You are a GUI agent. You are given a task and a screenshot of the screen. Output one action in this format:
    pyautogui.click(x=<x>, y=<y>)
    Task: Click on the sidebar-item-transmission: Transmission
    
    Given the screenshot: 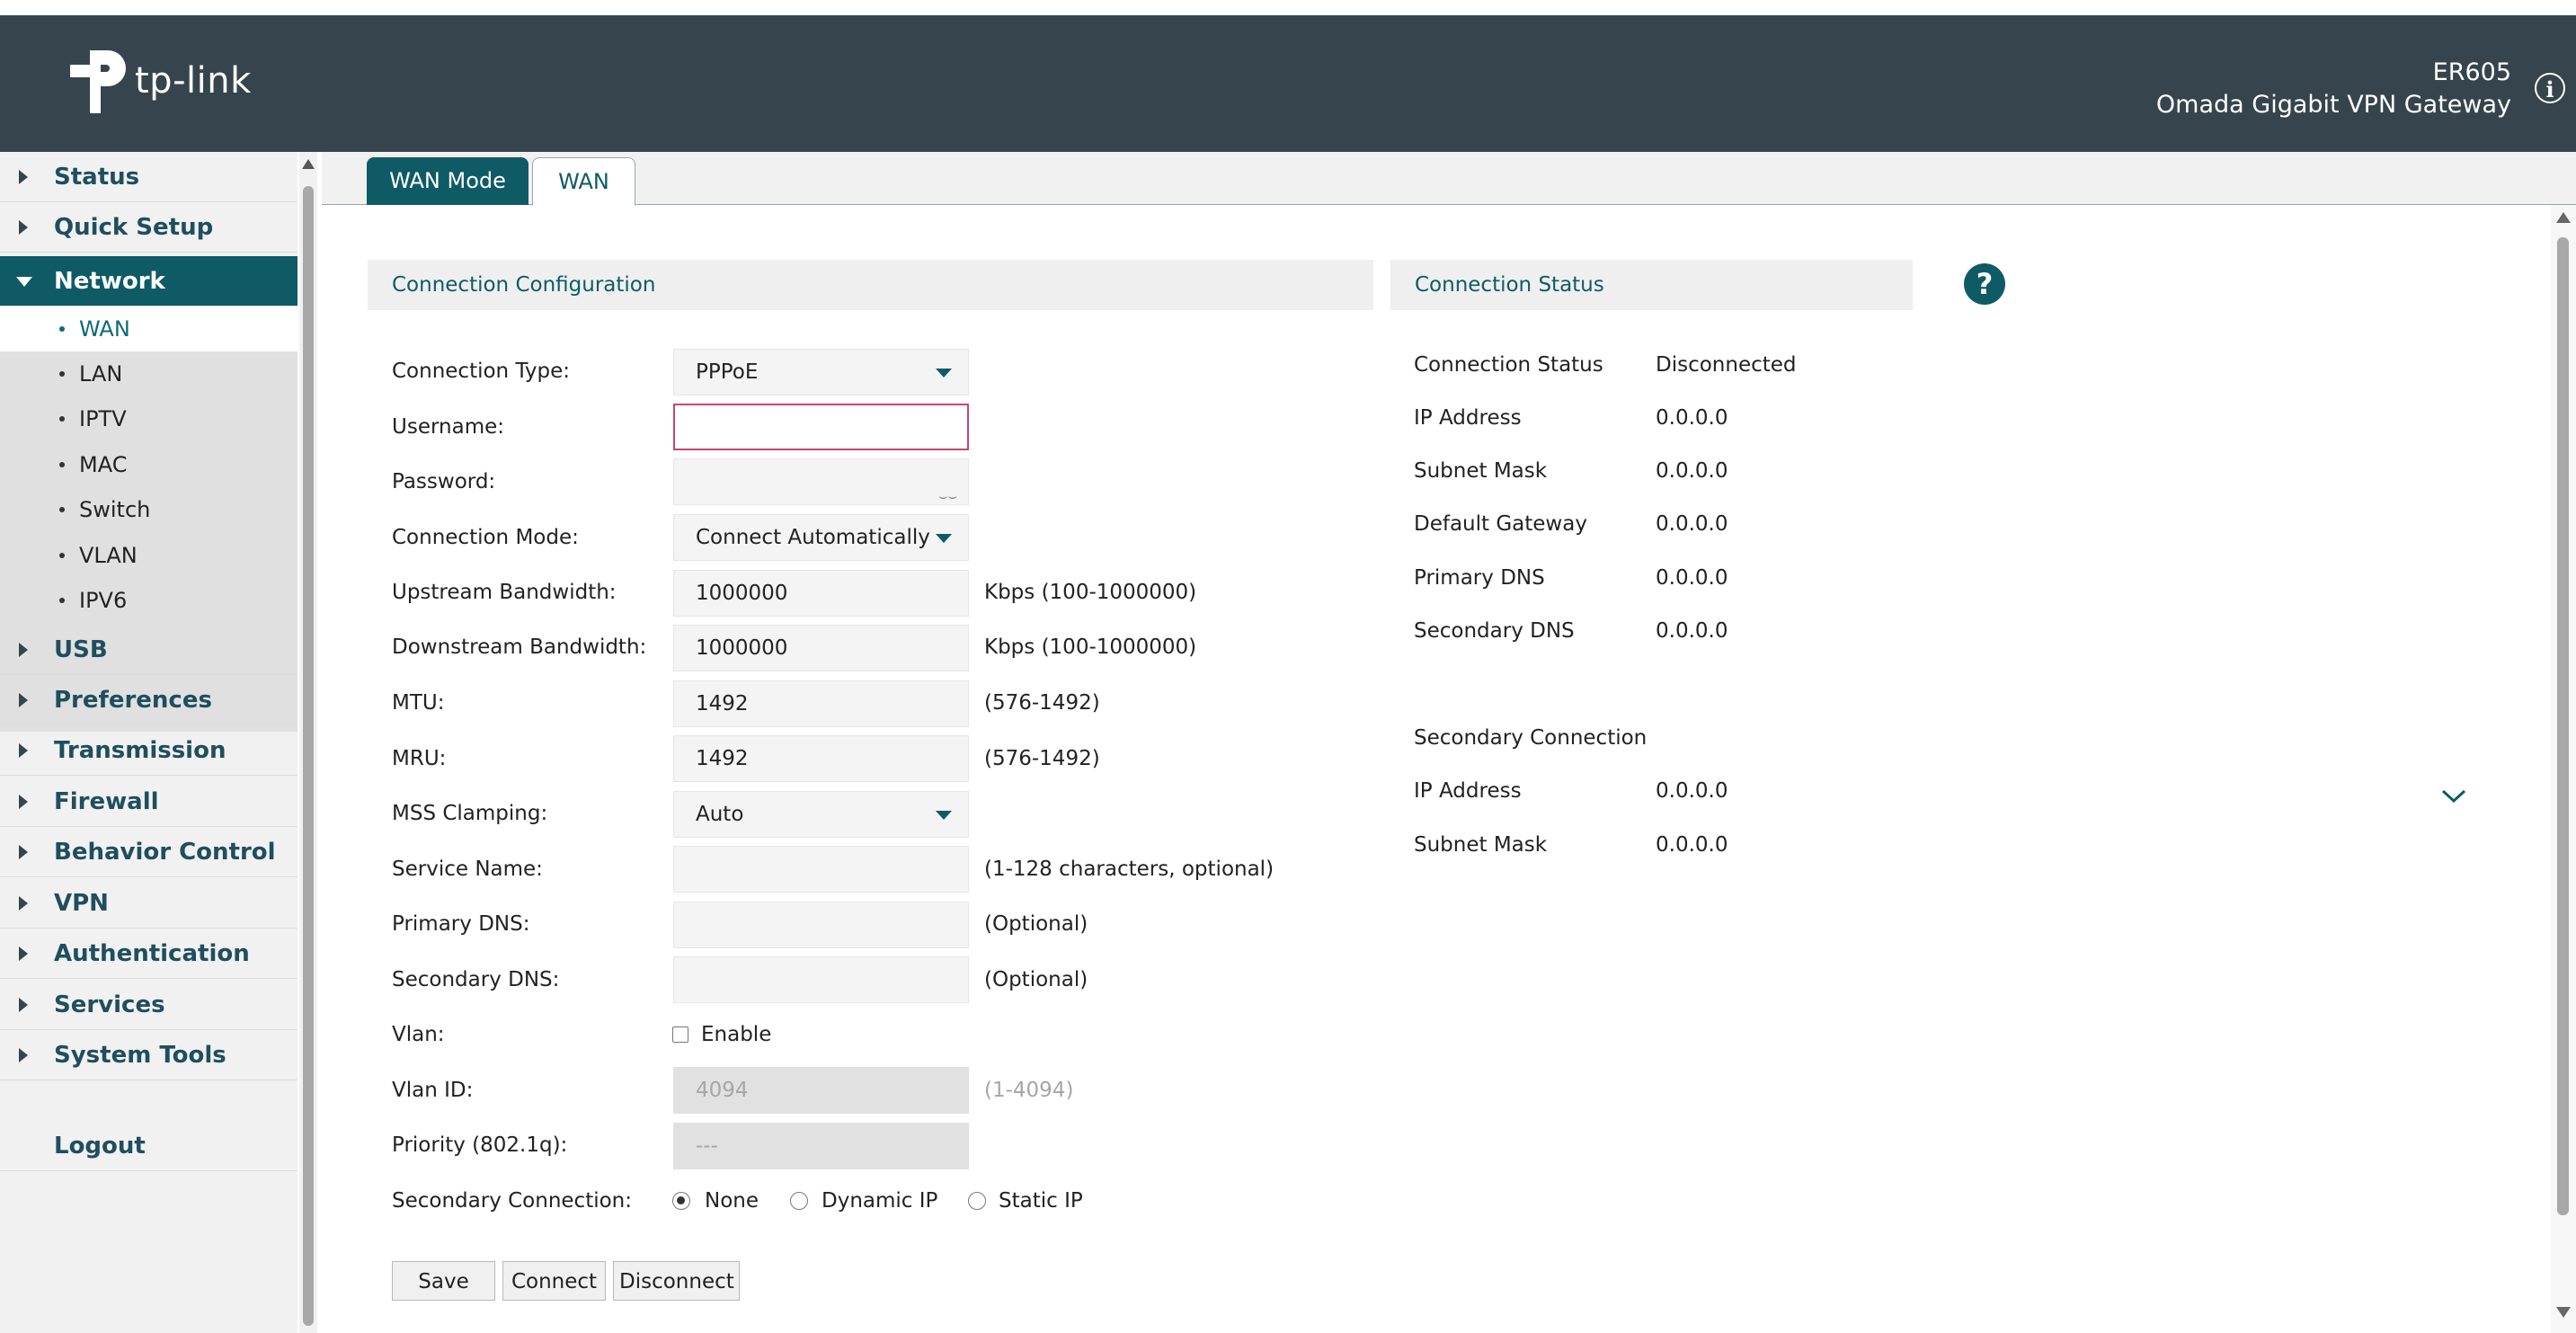 What is the action you would take?
    pyautogui.click(x=149, y=750)
    